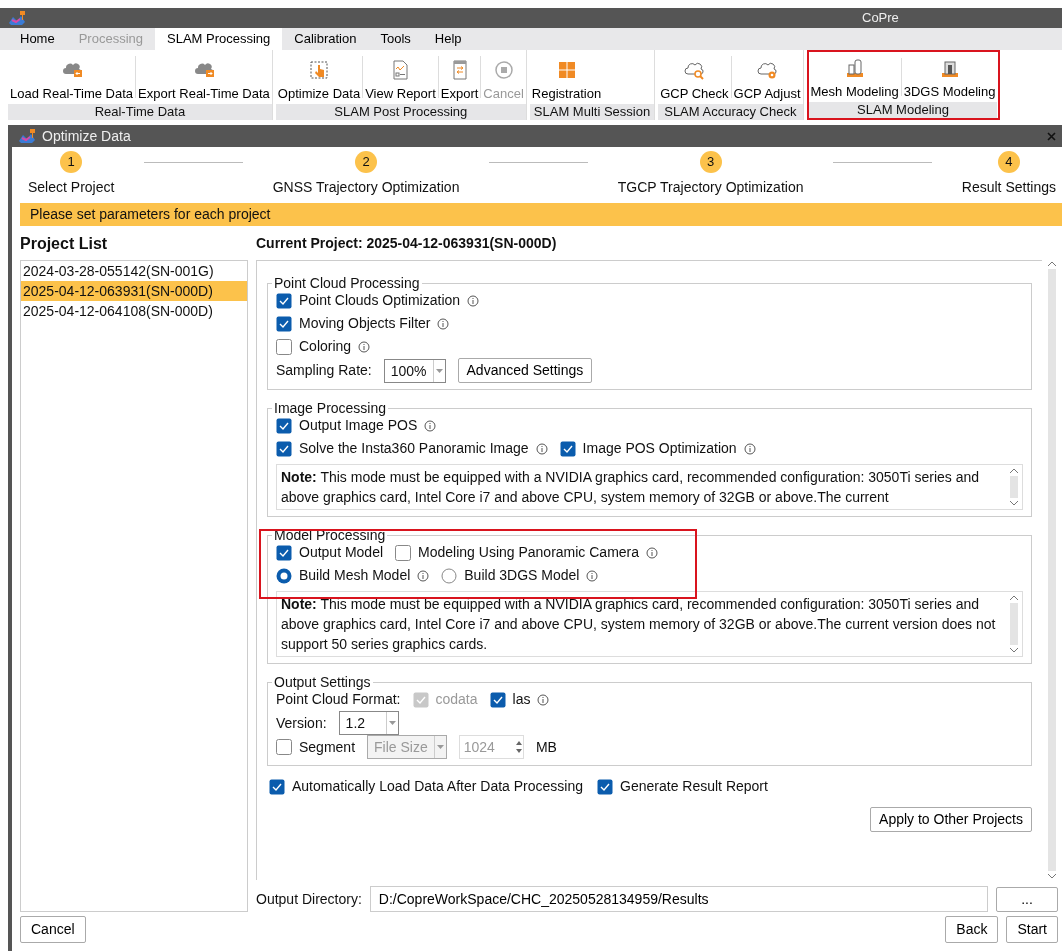  I want to click on dropdown: 100%, so click(414, 370).